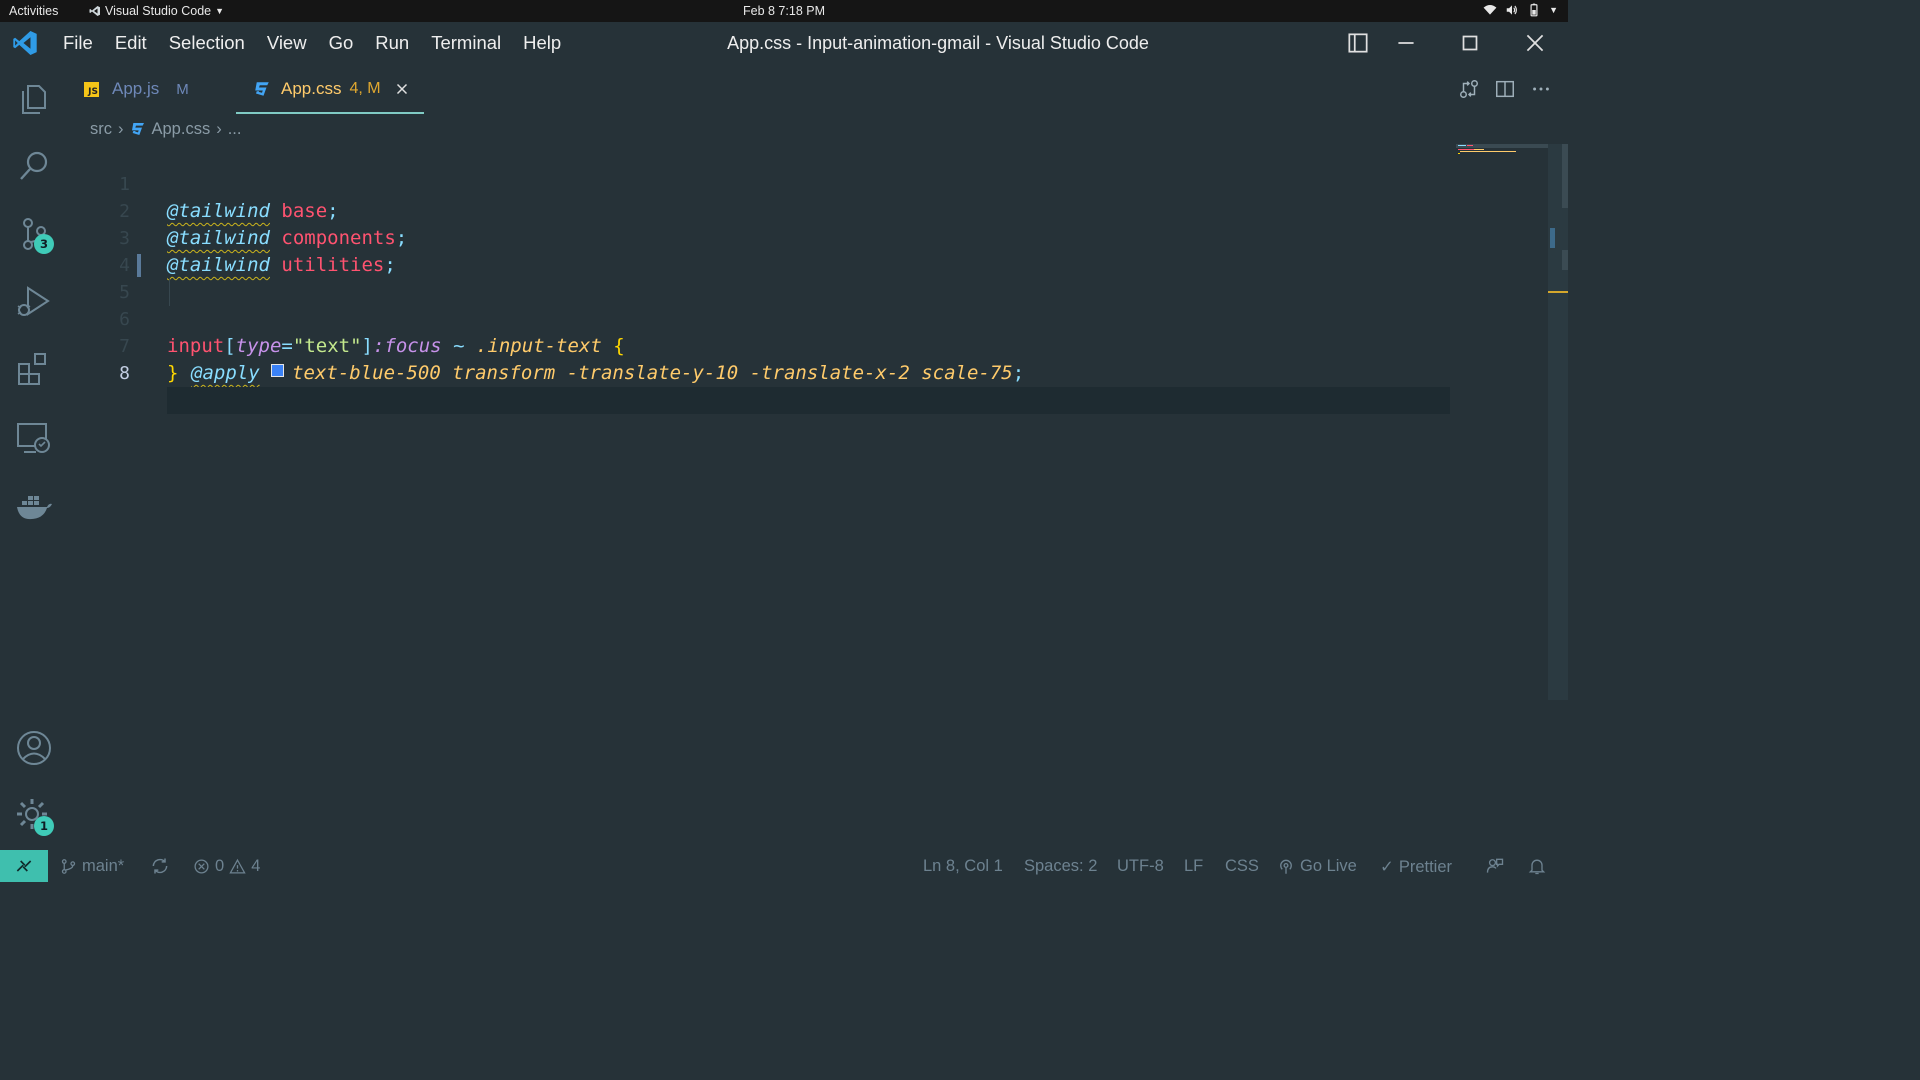  I want to click on git-branch-icon, so click(68, 866).